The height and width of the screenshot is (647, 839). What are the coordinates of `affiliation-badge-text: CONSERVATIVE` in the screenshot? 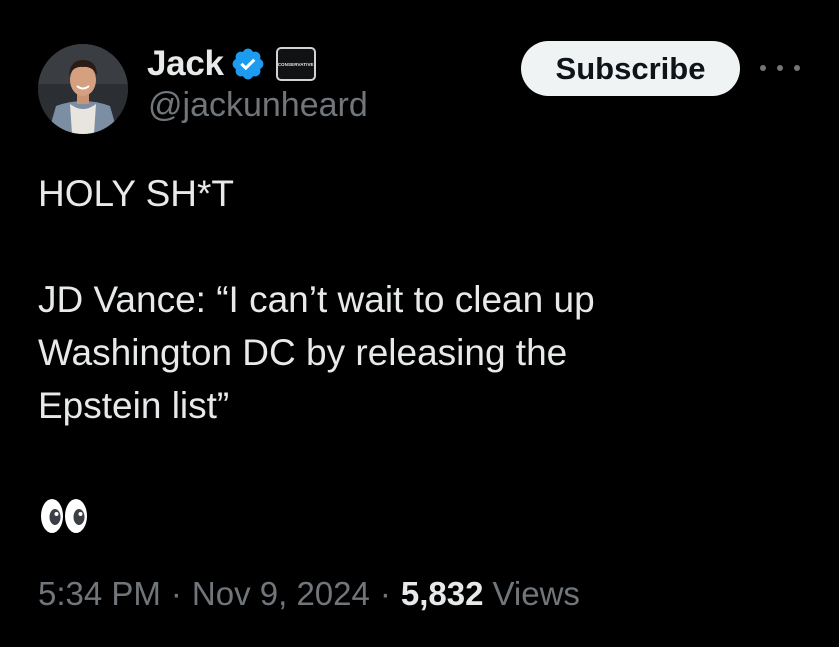 It's located at (295, 64).